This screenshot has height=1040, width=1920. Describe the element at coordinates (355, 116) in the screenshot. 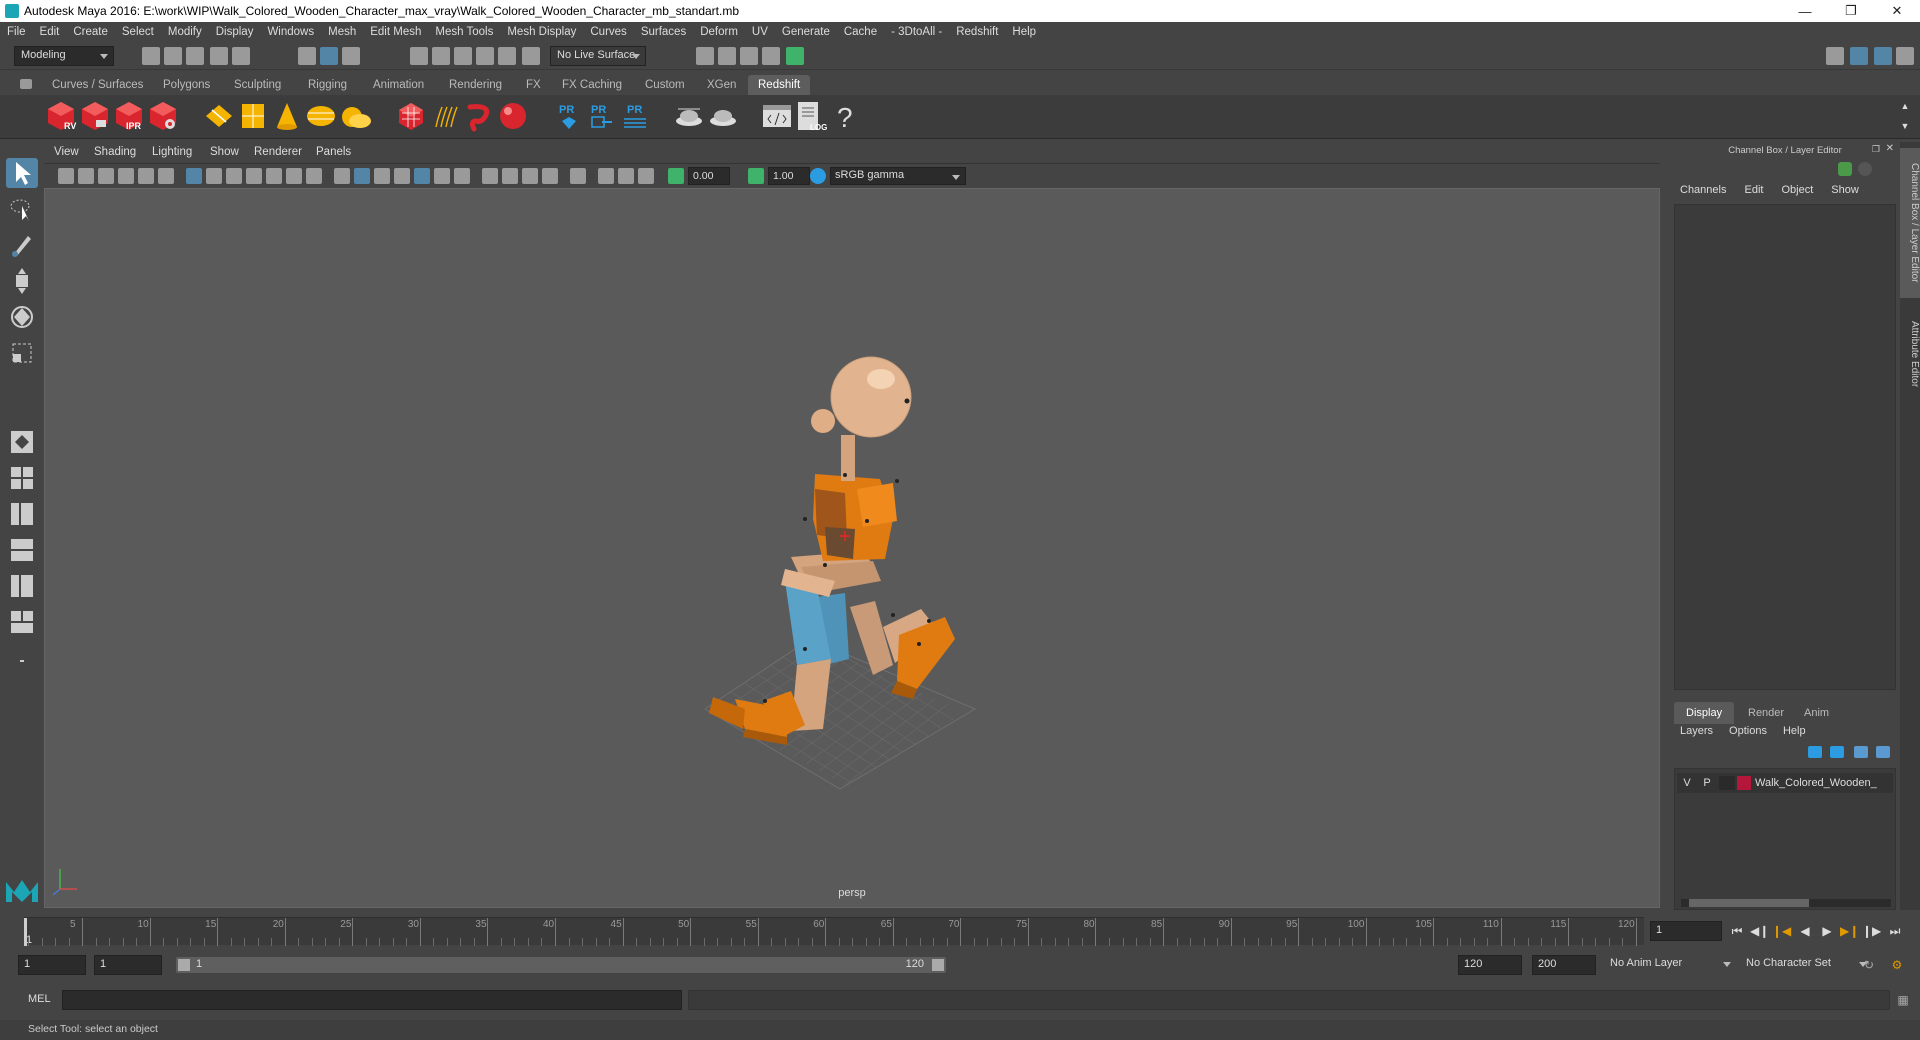

I see `redshift-dome-light-icon` at that location.